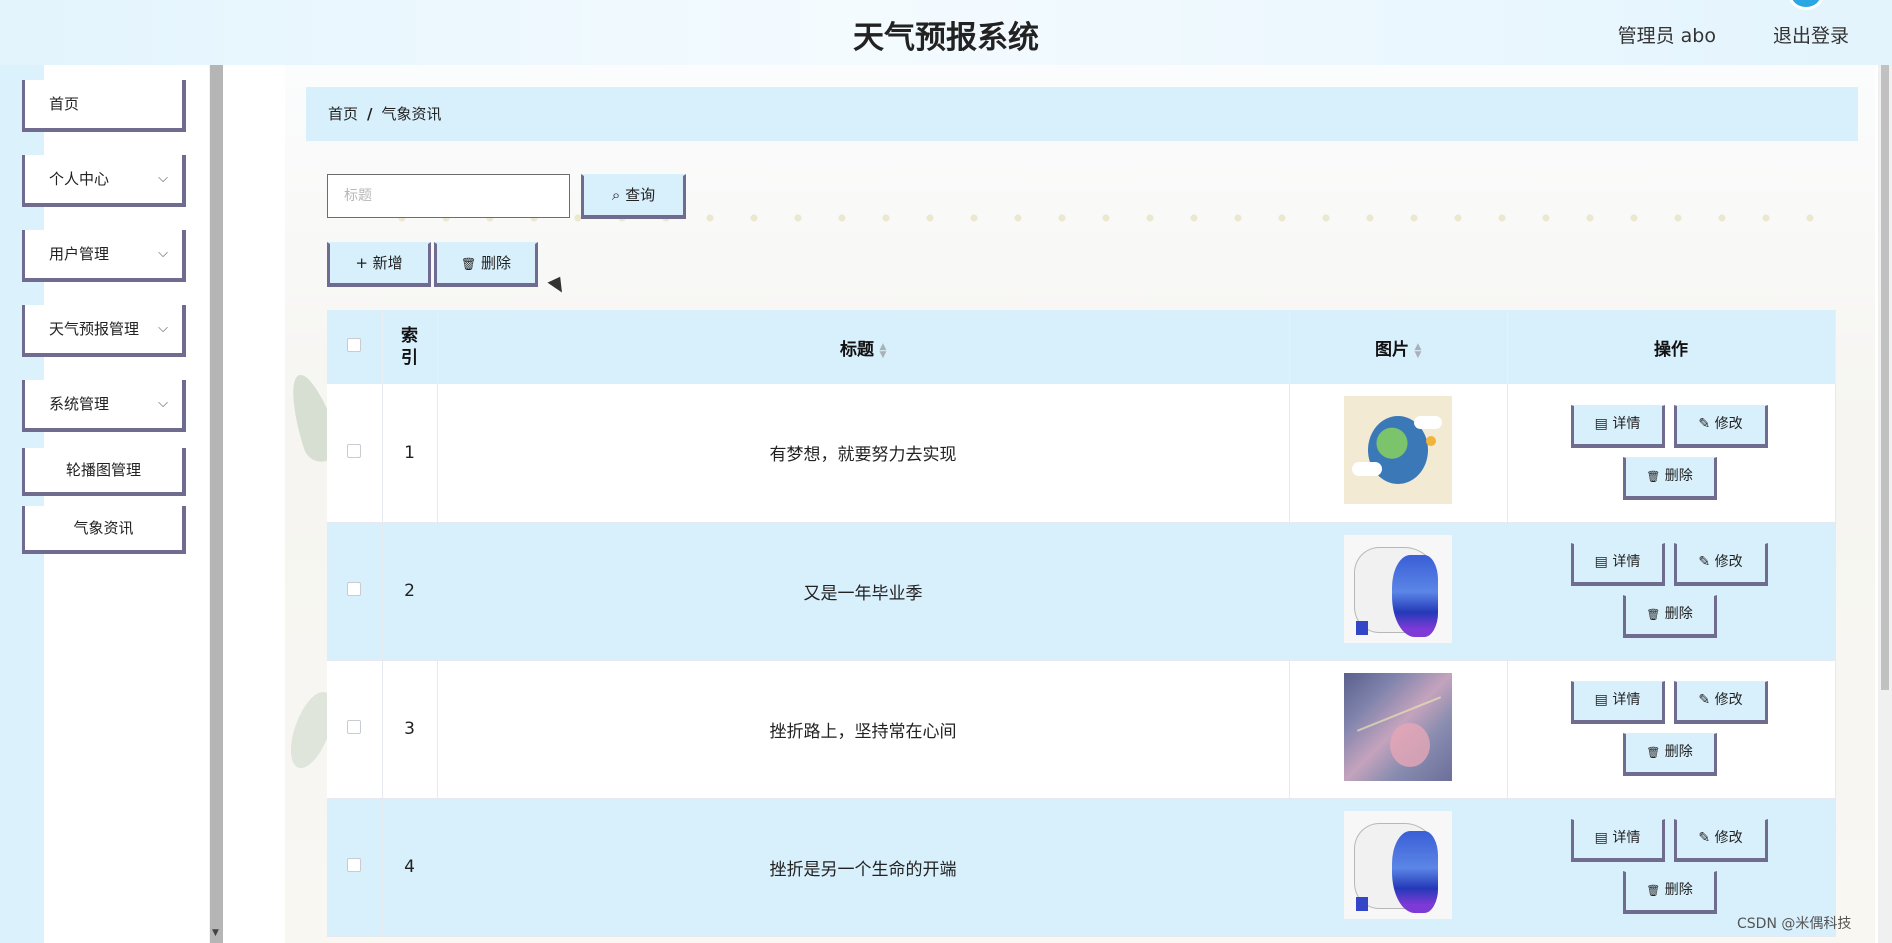  What do you see at coordinates (448, 196) in the screenshot?
I see `search-input` at bounding box center [448, 196].